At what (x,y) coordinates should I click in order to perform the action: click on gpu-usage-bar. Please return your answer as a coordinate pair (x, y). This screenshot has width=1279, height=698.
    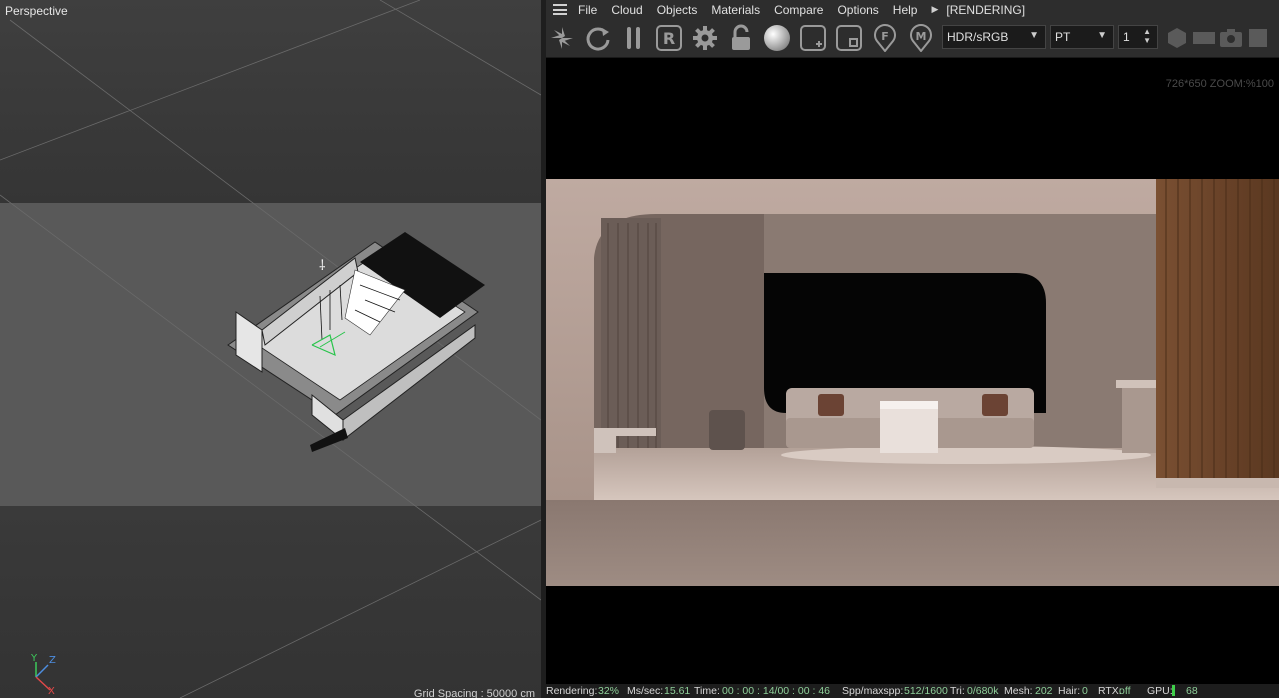
    Looking at the image, I should click on (1173, 690).